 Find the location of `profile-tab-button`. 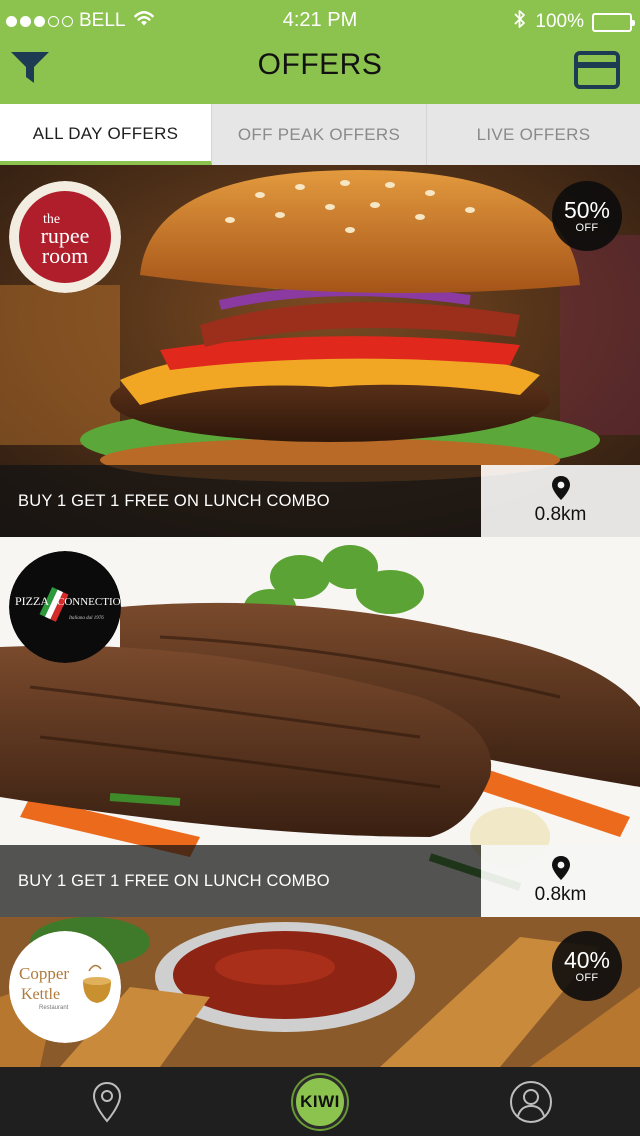

profile-tab-button is located at coordinates (531, 1101).